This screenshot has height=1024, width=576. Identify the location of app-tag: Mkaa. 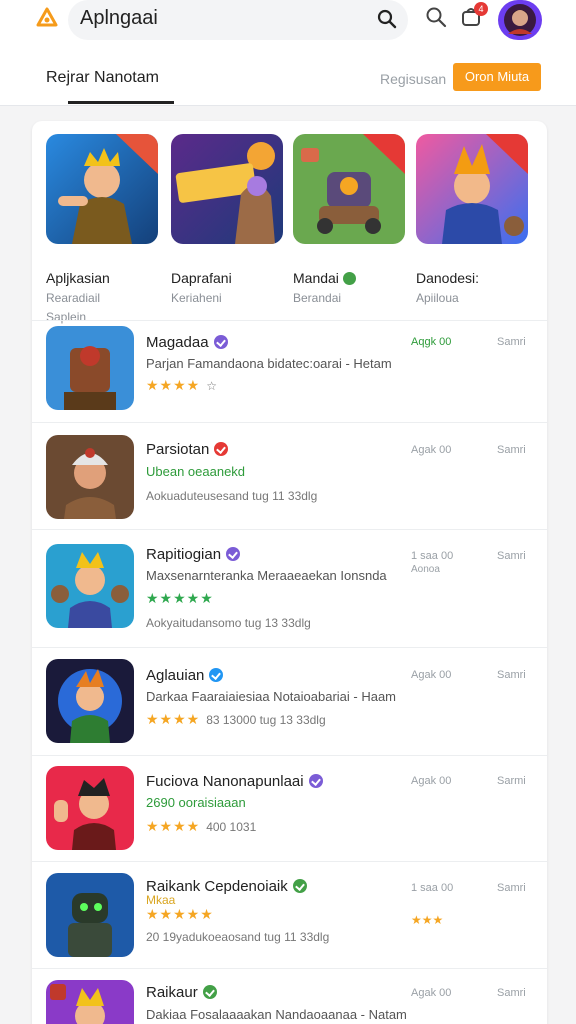
(161, 900).